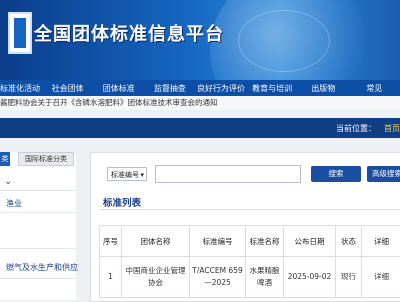  Describe the element at coordinates (111, 277) in the screenshot. I see `cell-index: 1` at that location.